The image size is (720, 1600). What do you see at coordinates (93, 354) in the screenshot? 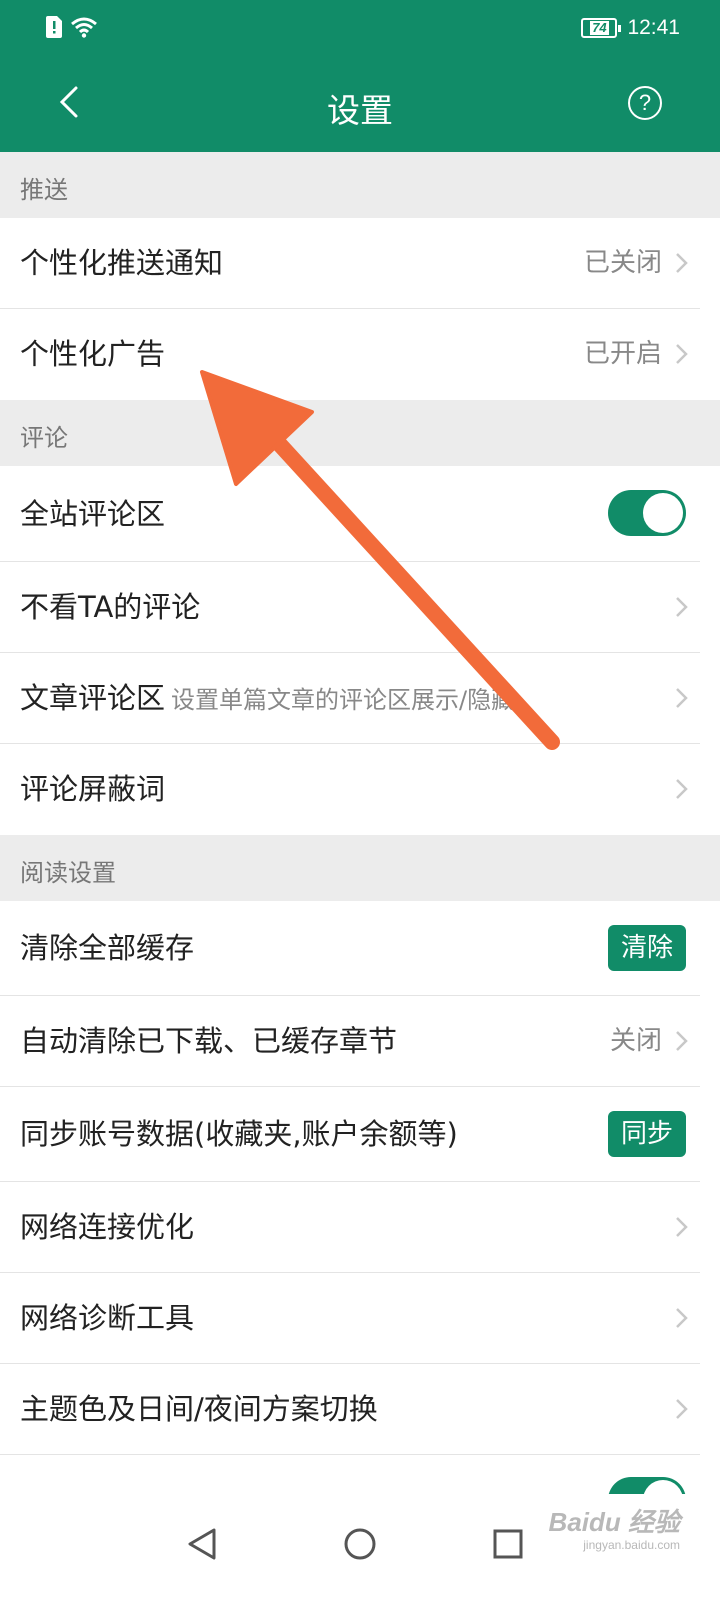
I see `row-label: 个性化广告` at bounding box center [93, 354].